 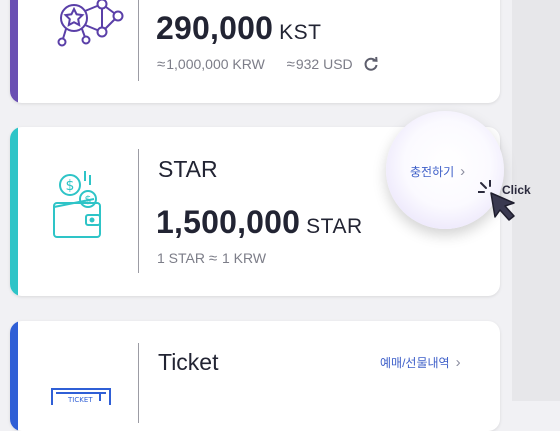 I want to click on kst-amount-unit: KST, so click(x=300, y=32).